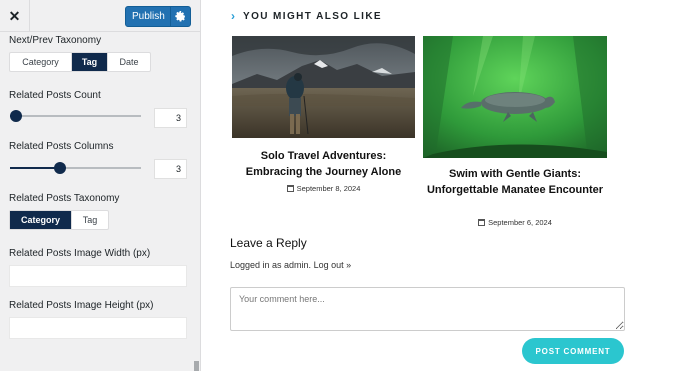 The height and width of the screenshot is (371, 680). What do you see at coordinates (90, 220) in the screenshot?
I see `related-option-tag: Tag` at bounding box center [90, 220].